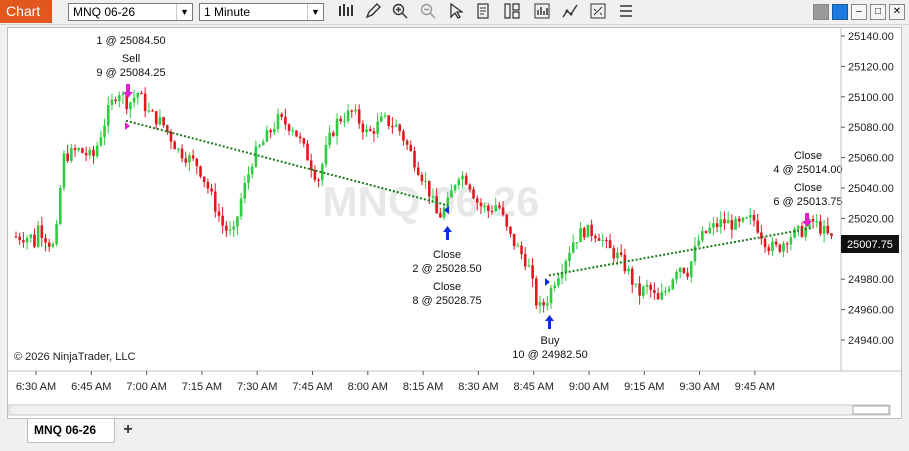 The width and height of the screenshot is (909, 451). I want to click on instrument-selector: MNQ 06-26 ▼, so click(130, 12).